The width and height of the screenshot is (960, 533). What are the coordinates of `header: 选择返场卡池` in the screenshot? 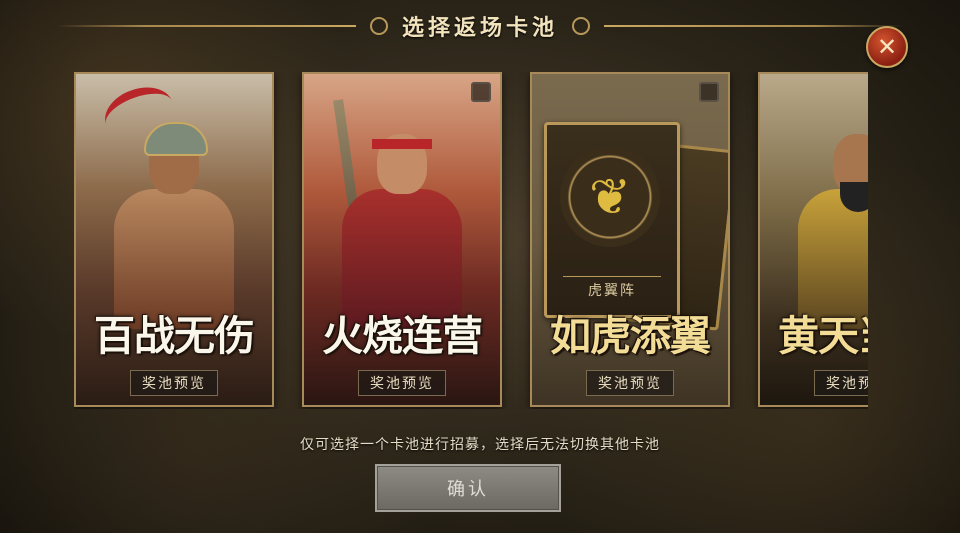 It's located at (480, 26).